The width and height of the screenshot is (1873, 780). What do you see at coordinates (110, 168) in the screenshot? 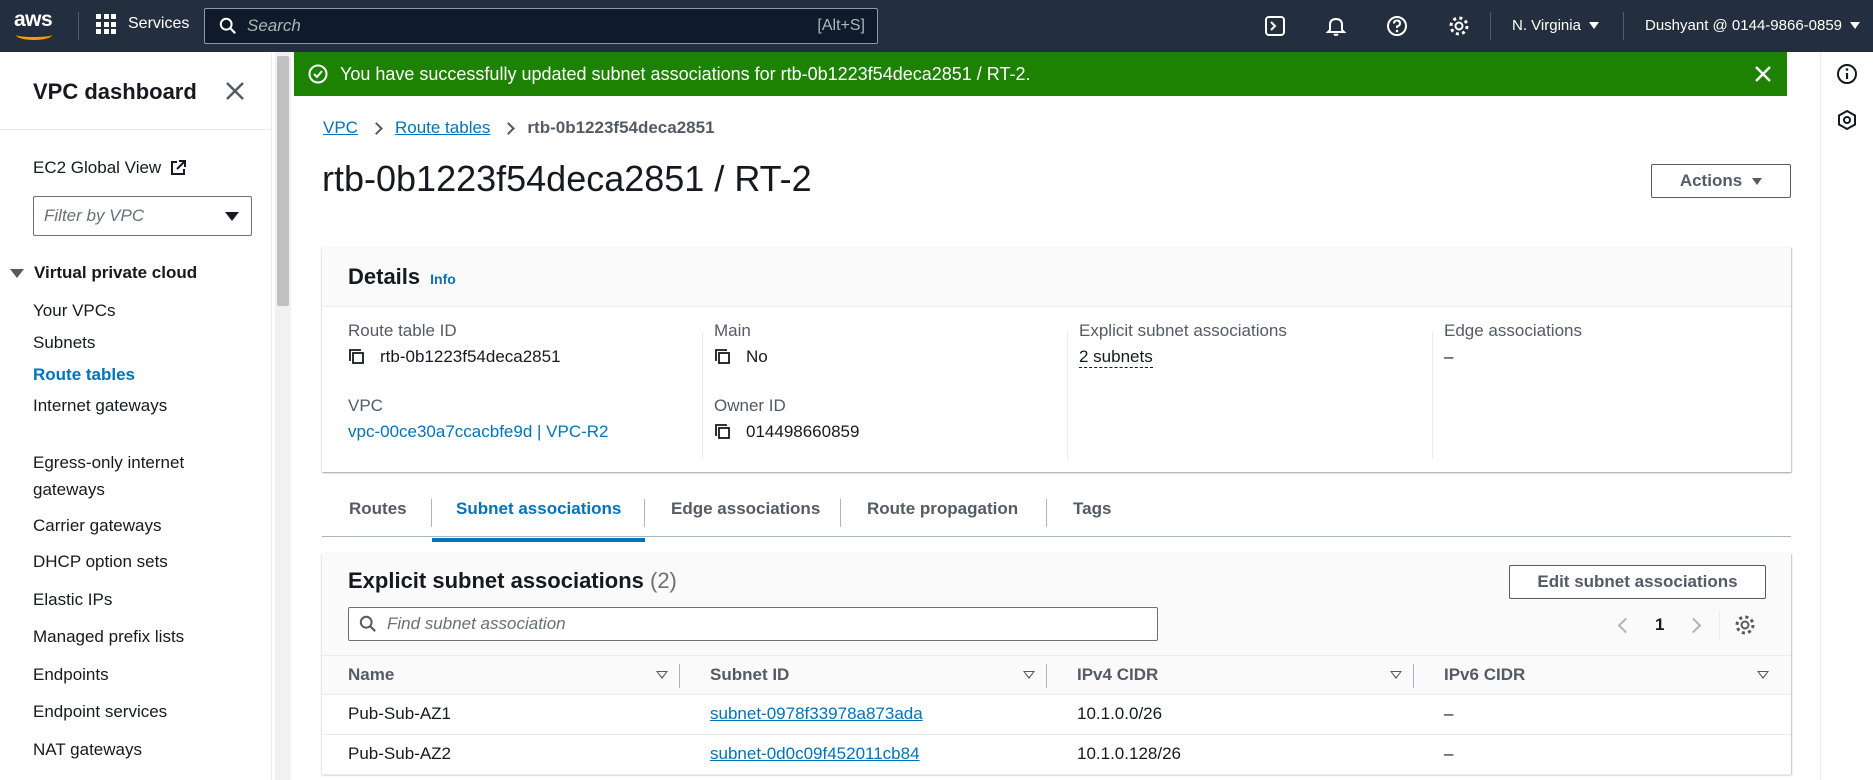
I see `ec2-global-view-link: EC2 Global View` at bounding box center [110, 168].